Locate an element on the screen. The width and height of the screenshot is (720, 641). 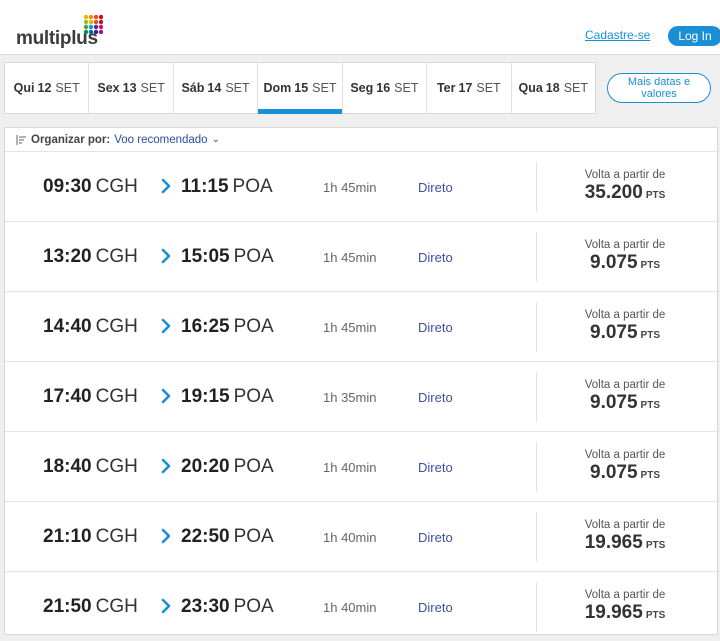
arrival: 11:15 POA is located at coordinates (227, 187).